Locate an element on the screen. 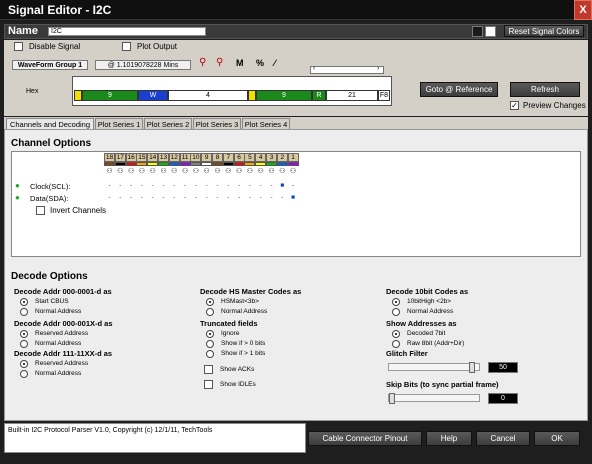  channel-number: 4 is located at coordinates (261, 157).